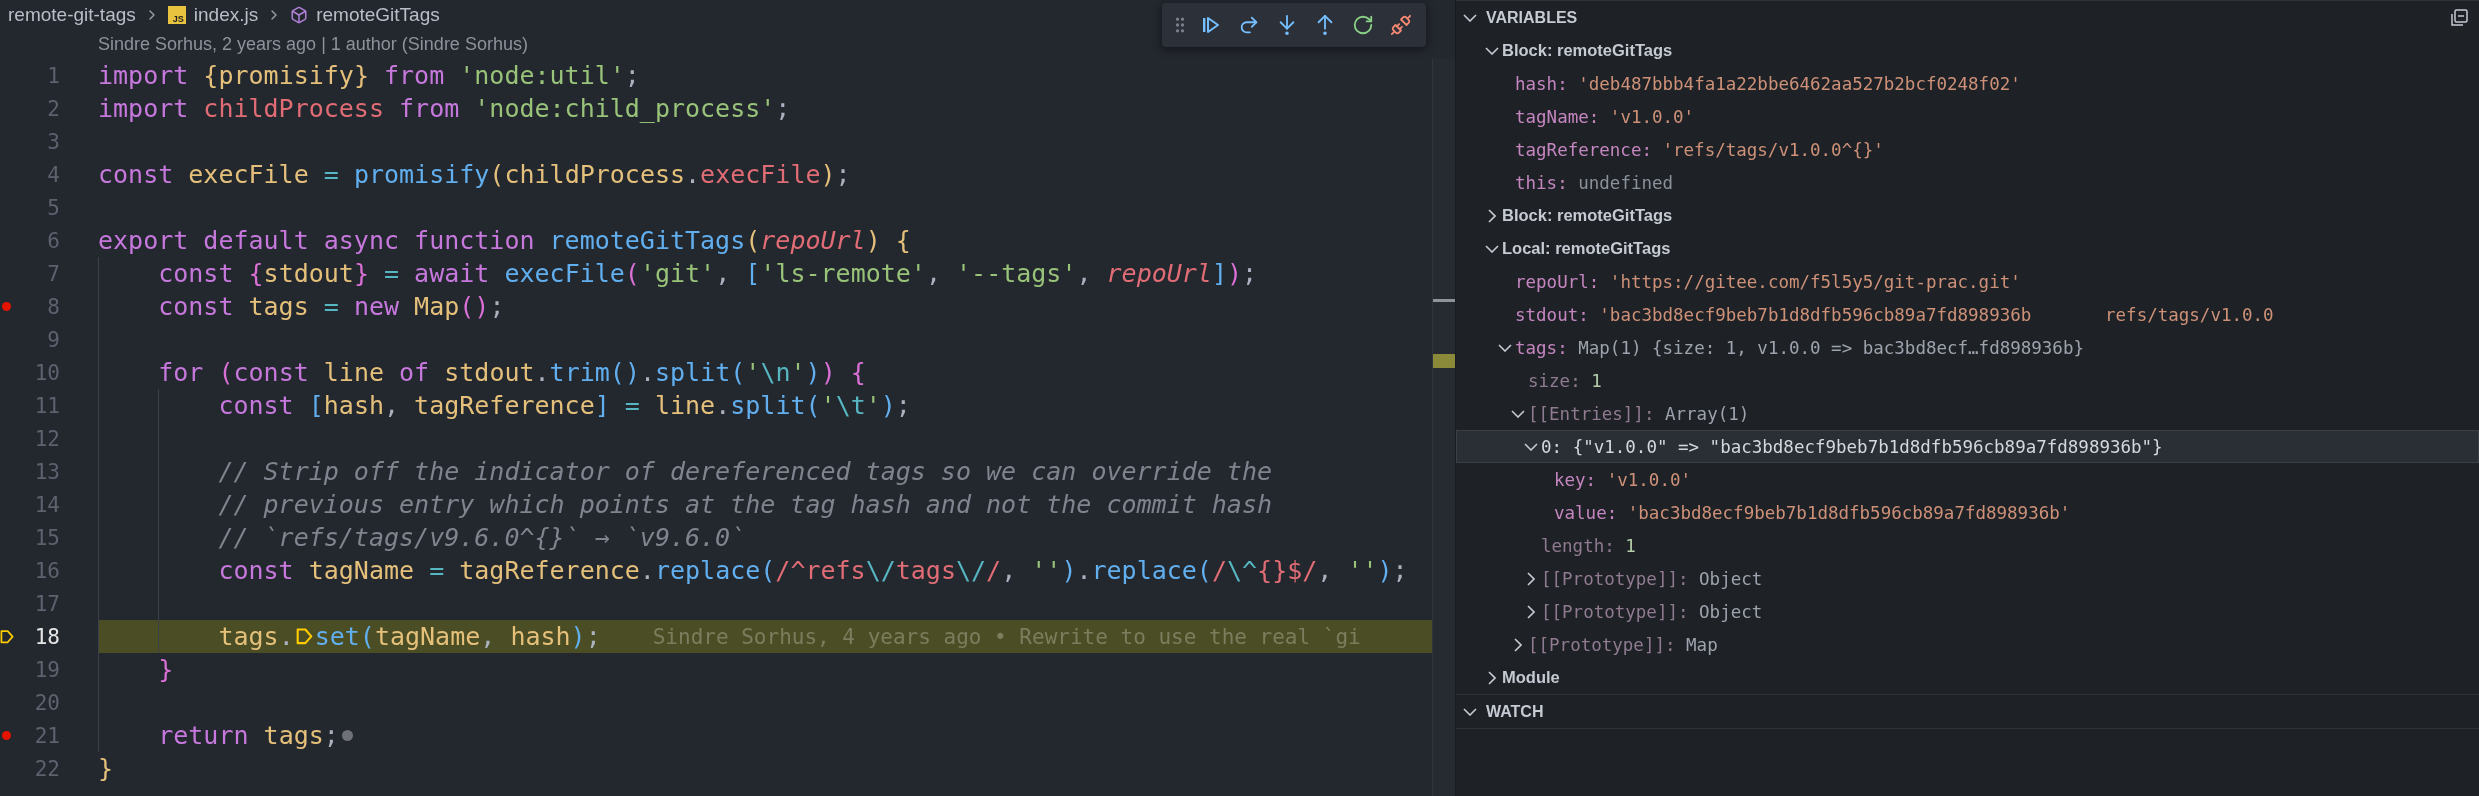 This screenshot has height=796, width=2479. I want to click on line-number: 2, so click(53, 108).